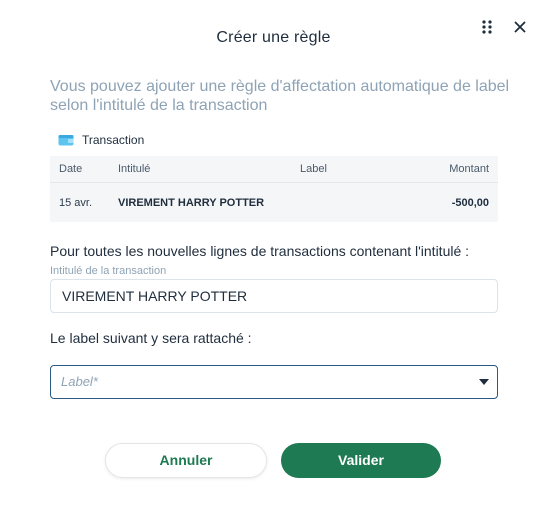 This screenshot has width=547, height=512. Describe the element at coordinates (470, 202) in the screenshot. I see `row-montant: -500,00` at that location.